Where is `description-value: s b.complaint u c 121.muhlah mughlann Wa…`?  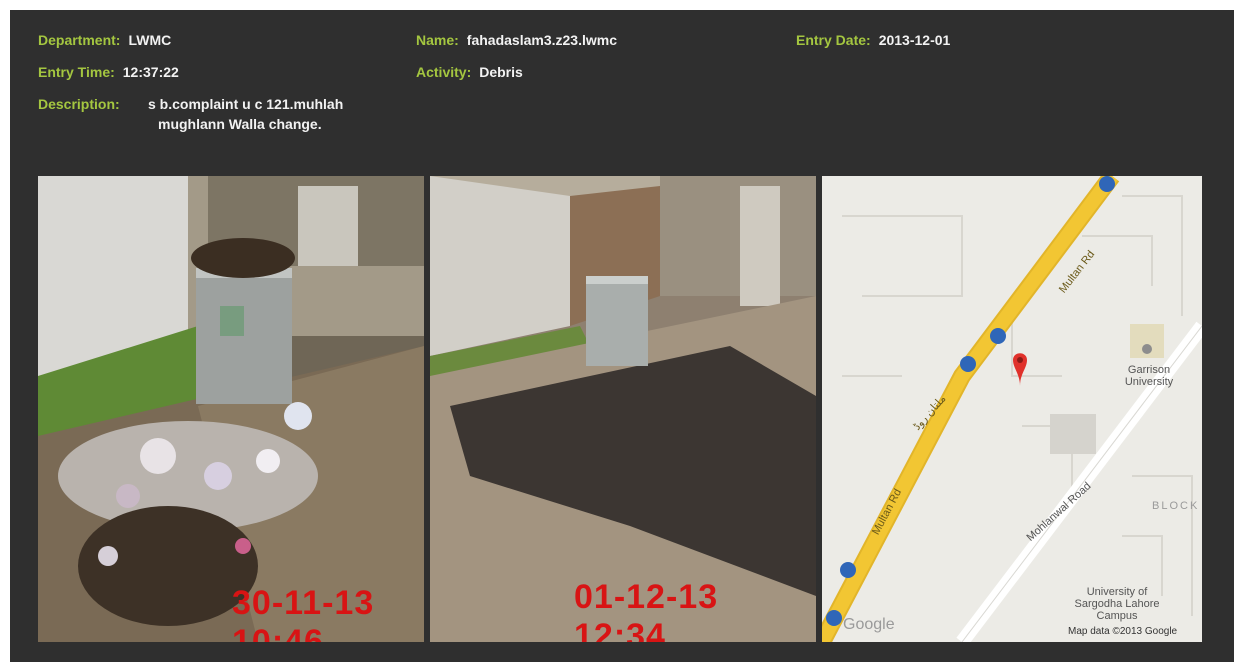
description-value: s b.complaint u c 121.muhlah mughlann Wa… is located at coordinates (245, 114).